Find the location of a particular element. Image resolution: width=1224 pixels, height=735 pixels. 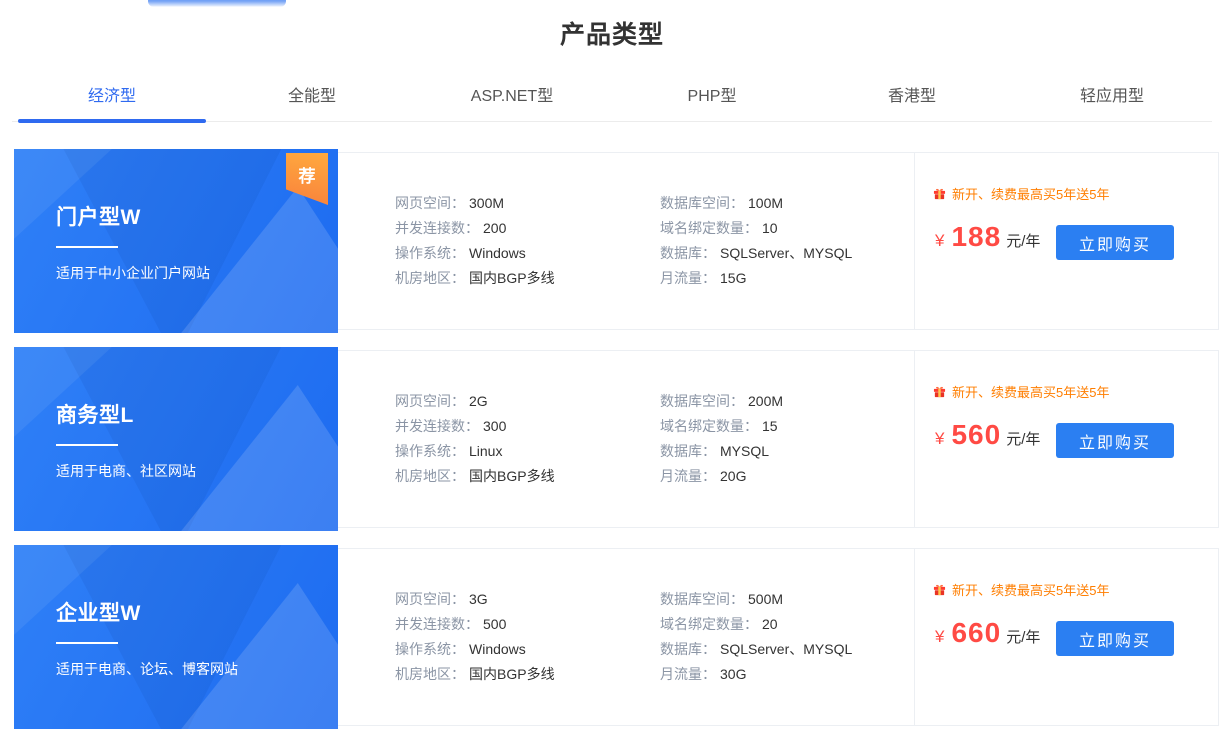

spec-value: 15 is located at coordinates (770, 426).